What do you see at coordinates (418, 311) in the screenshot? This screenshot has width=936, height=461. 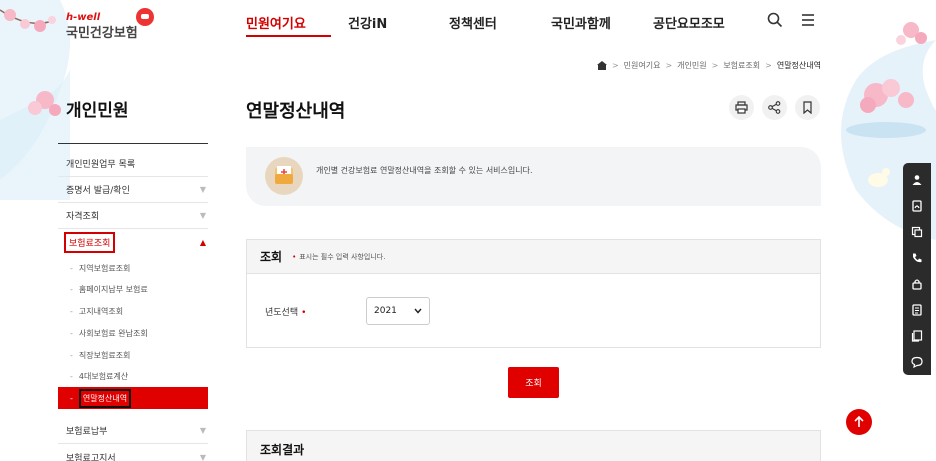 I see `chevron-down-icon` at bounding box center [418, 311].